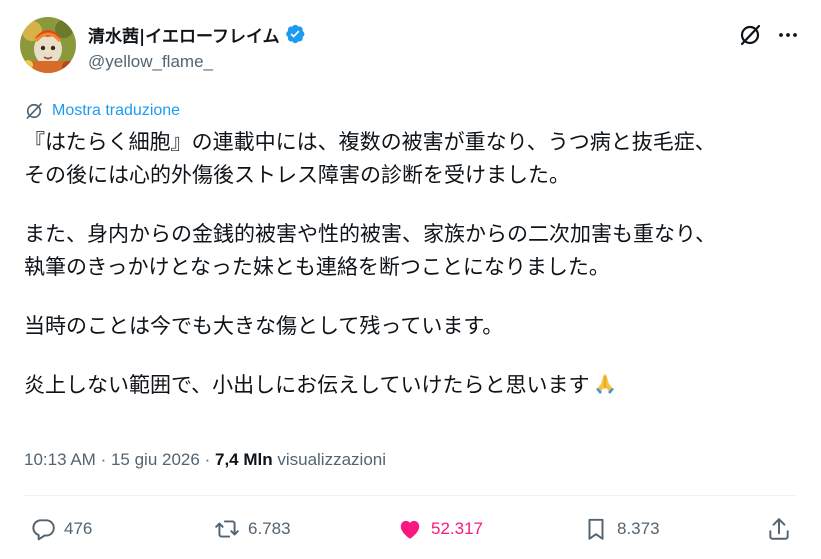 The height and width of the screenshot is (559, 821). Describe the element at coordinates (116, 111) in the screenshot. I see `translate-label: Mostra traduzione` at that location.